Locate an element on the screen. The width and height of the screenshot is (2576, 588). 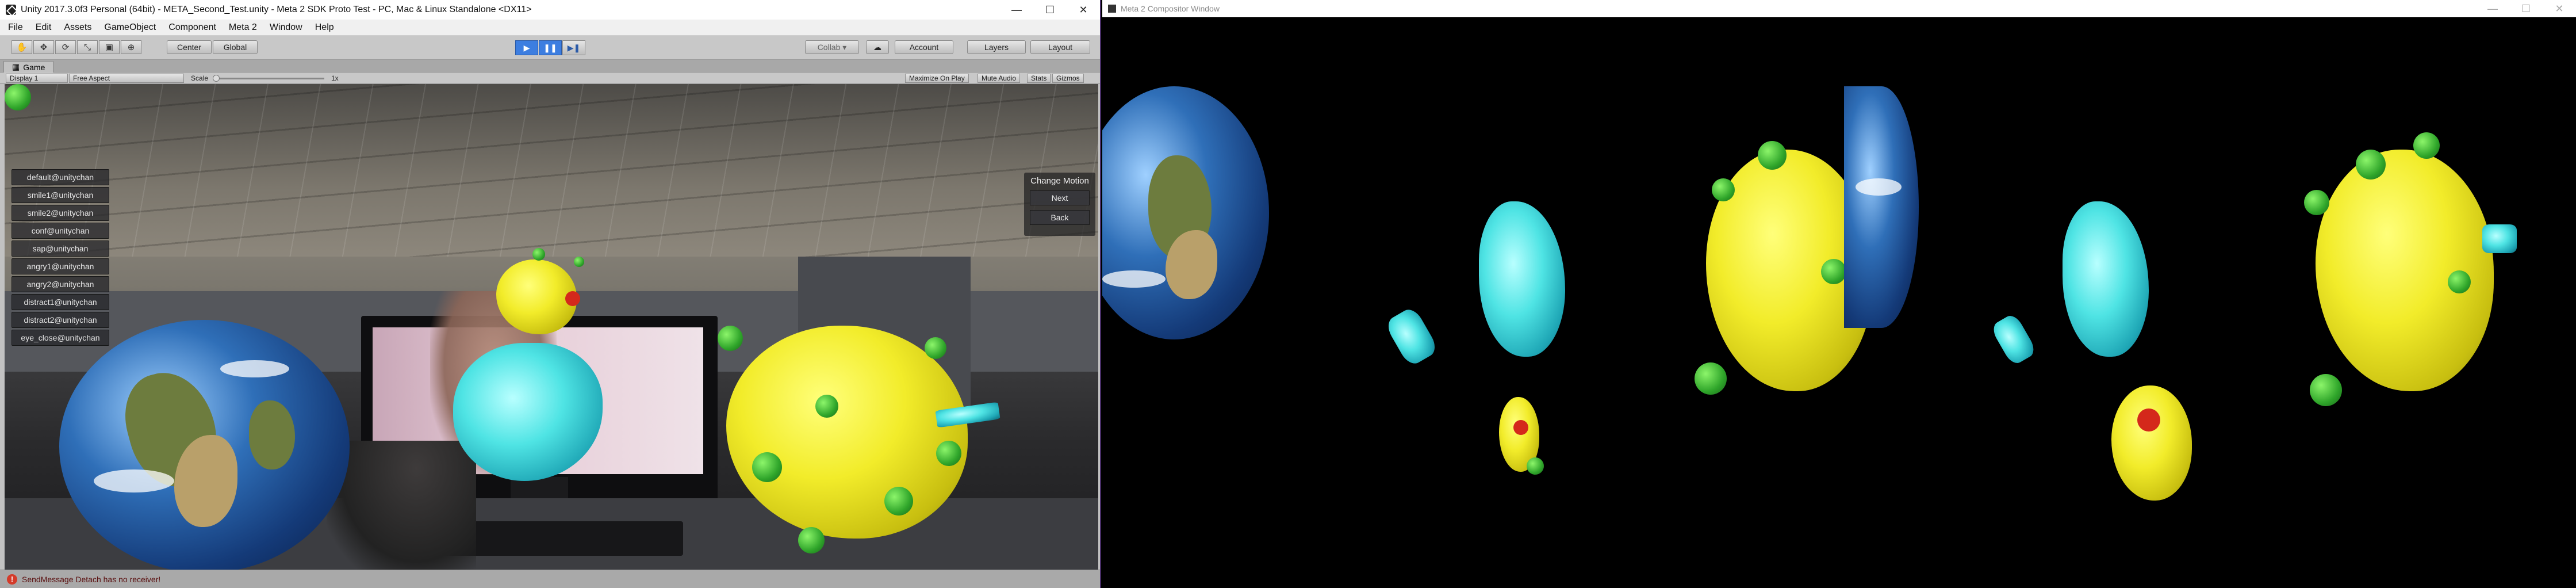
minimize-button: — is located at coordinates (1016, 10).